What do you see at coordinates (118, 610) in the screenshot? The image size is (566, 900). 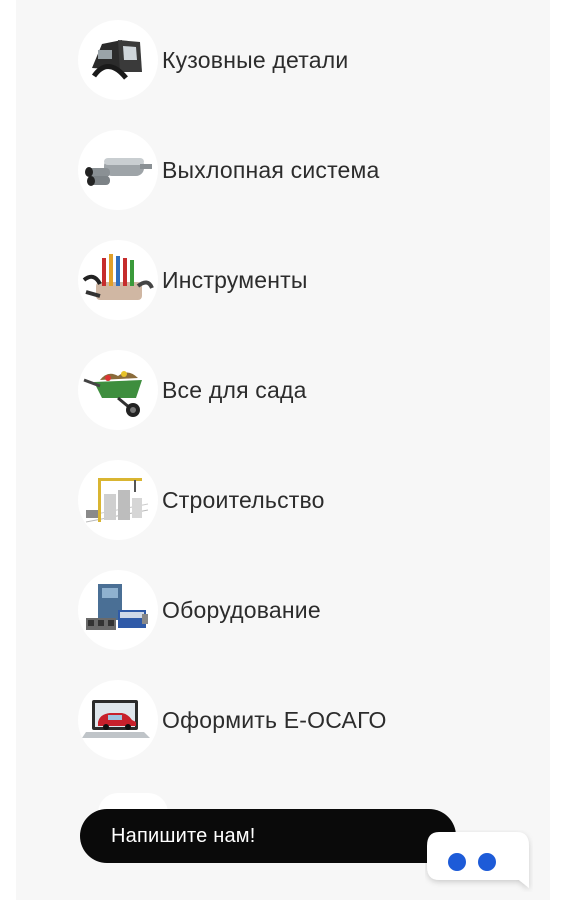 I see `equipment-machine-icon` at bounding box center [118, 610].